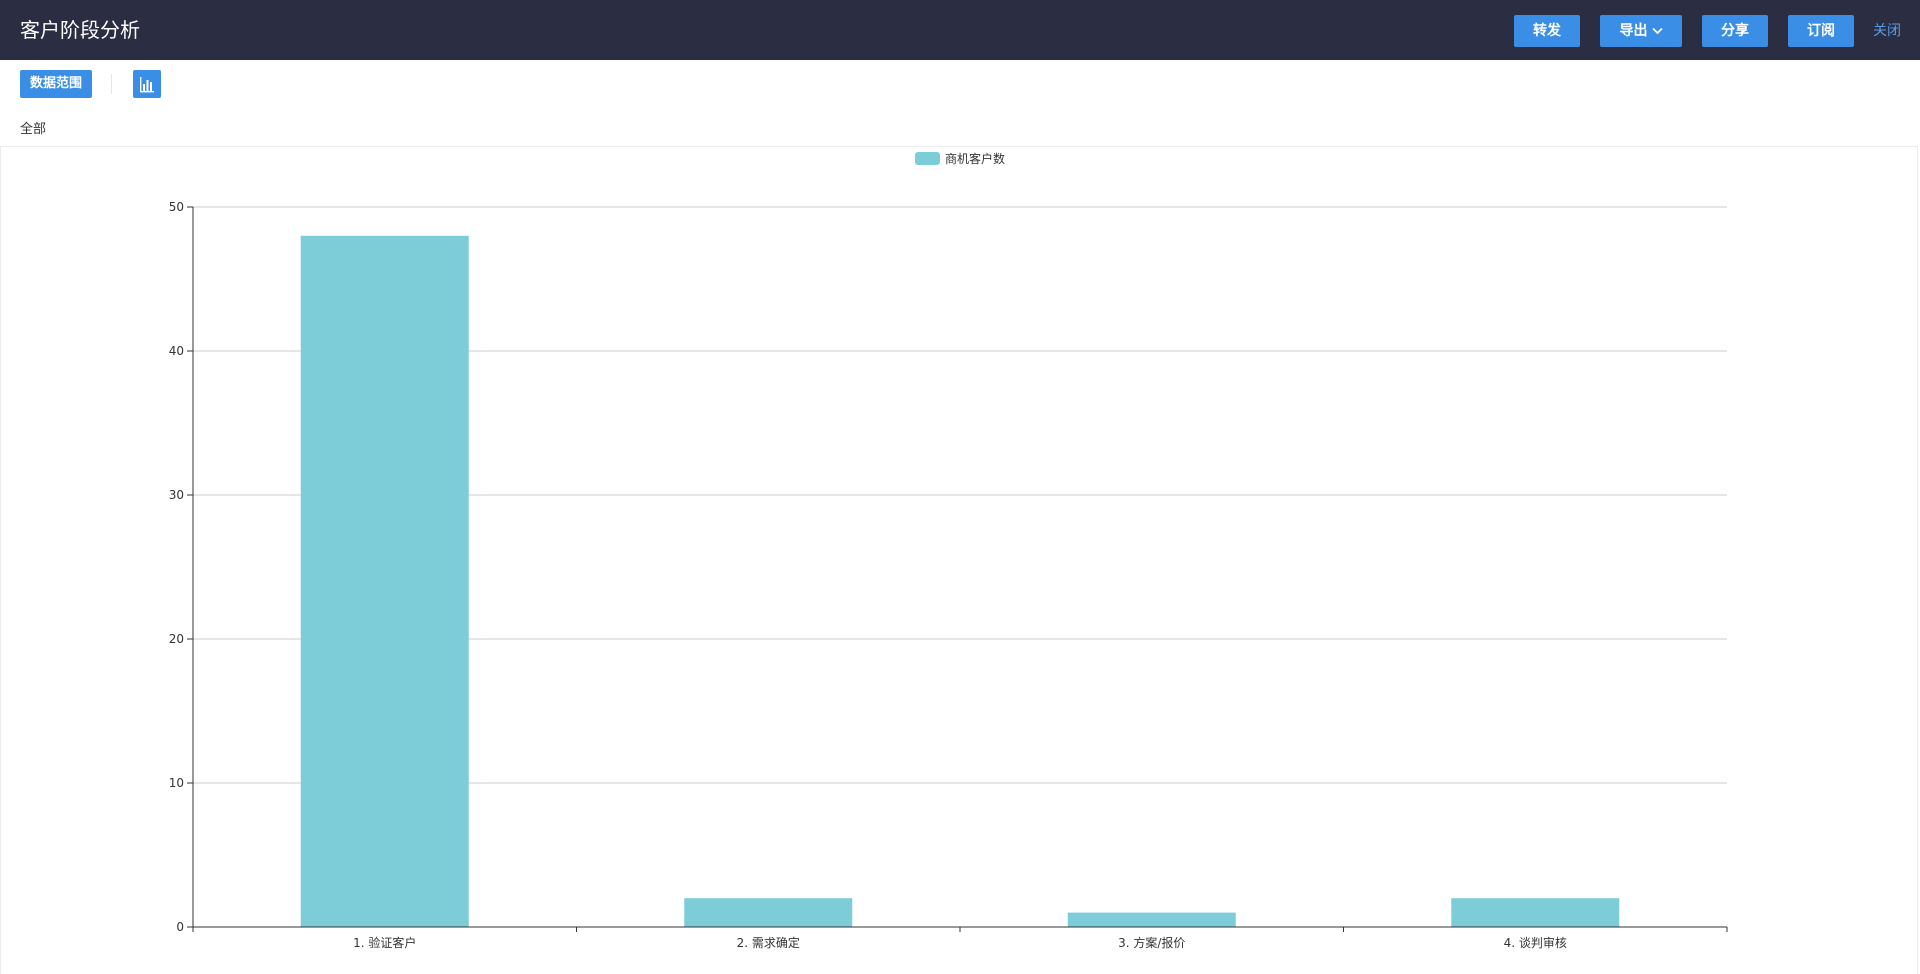 This screenshot has height=974, width=1920. What do you see at coordinates (176, 639) in the screenshot?
I see `y-tick-label: 20` at bounding box center [176, 639].